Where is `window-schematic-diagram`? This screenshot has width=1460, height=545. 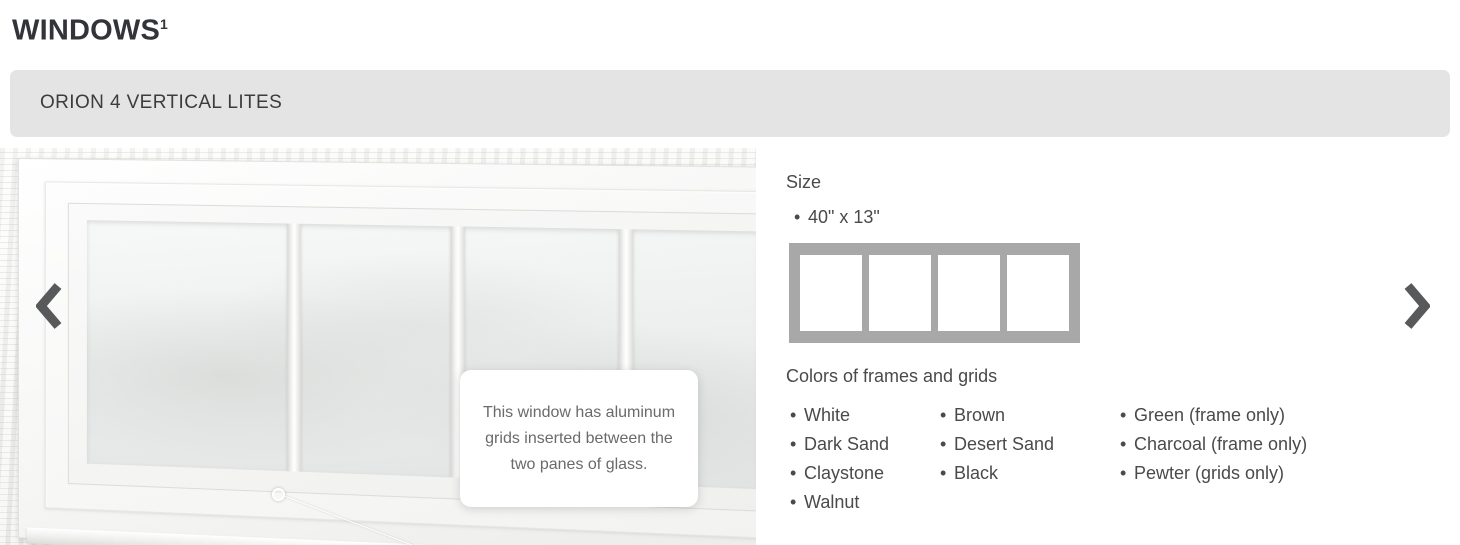
window-schematic-diagram is located at coordinates (934, 293).